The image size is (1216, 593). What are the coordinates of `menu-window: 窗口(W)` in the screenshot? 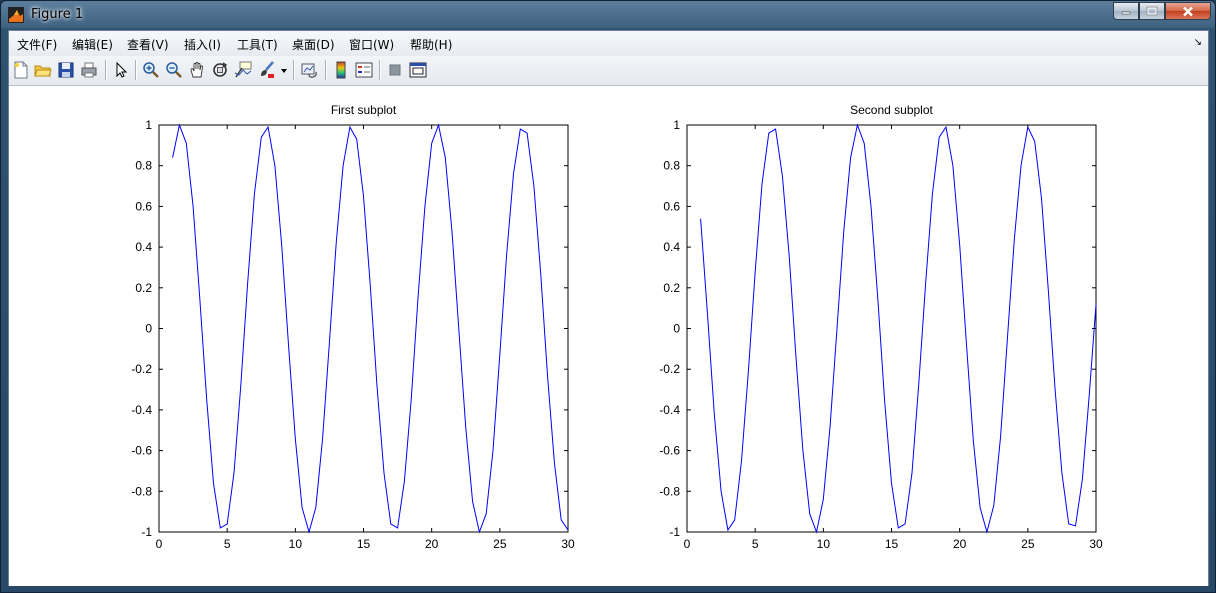 It's located at (371, 44).